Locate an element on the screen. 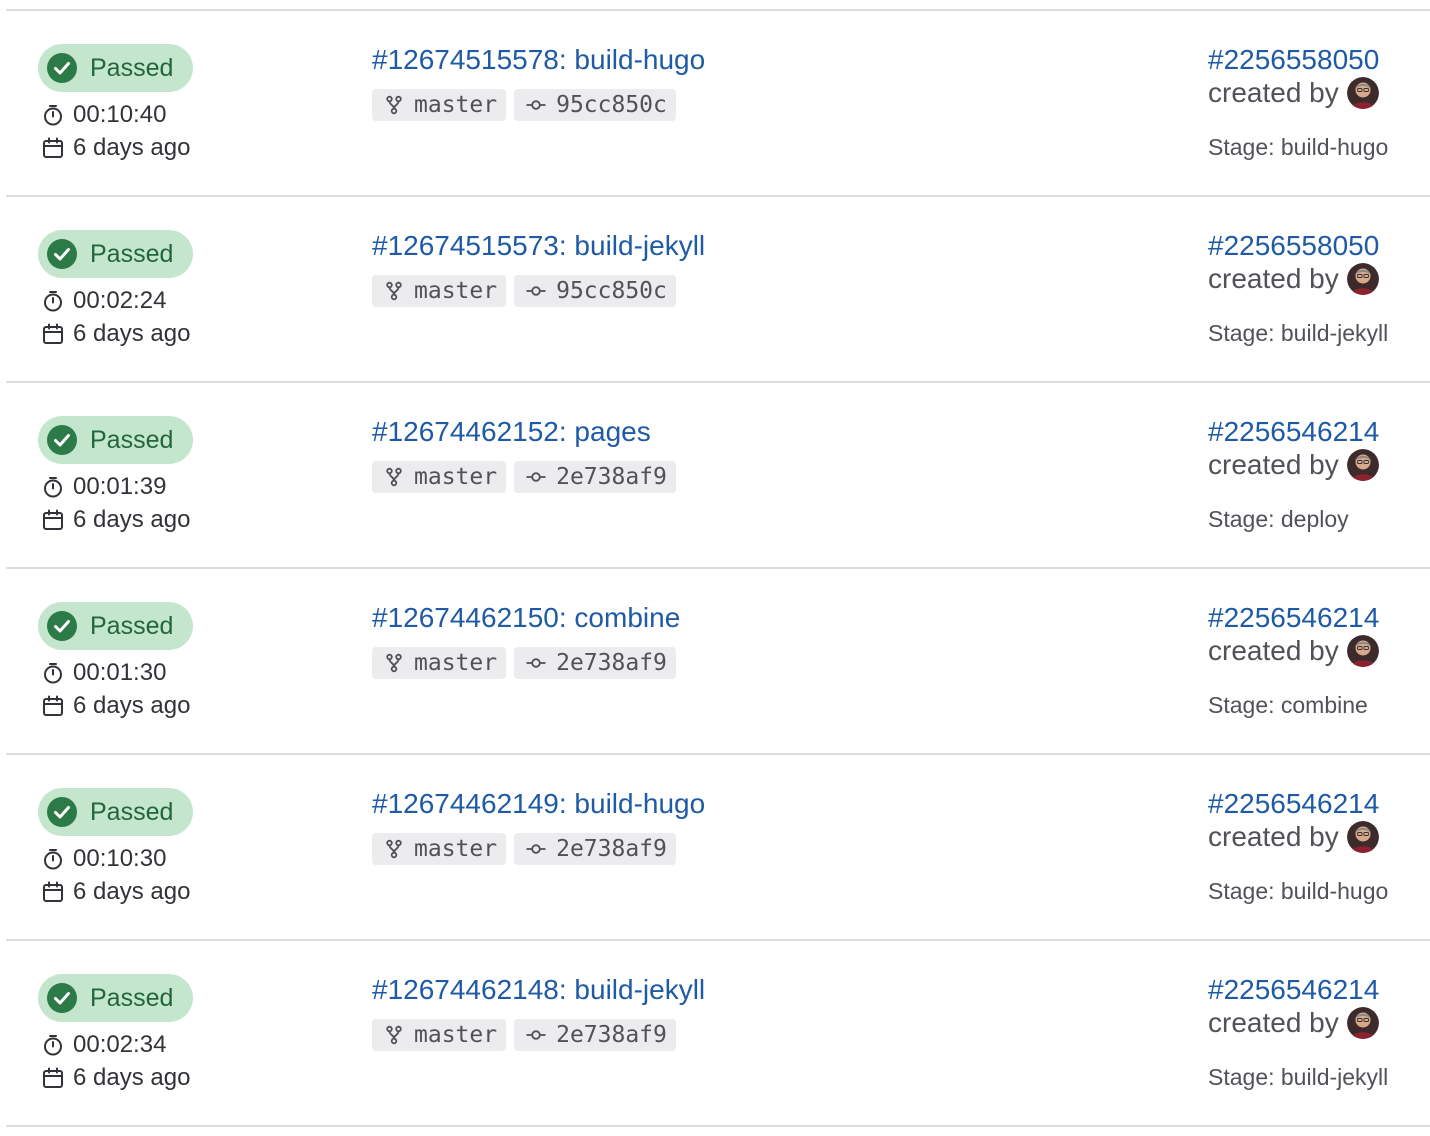 The width and height of the screenshot is (1430, 1136). duration-text: 00:02:24 is located at coordinates (120, 300).